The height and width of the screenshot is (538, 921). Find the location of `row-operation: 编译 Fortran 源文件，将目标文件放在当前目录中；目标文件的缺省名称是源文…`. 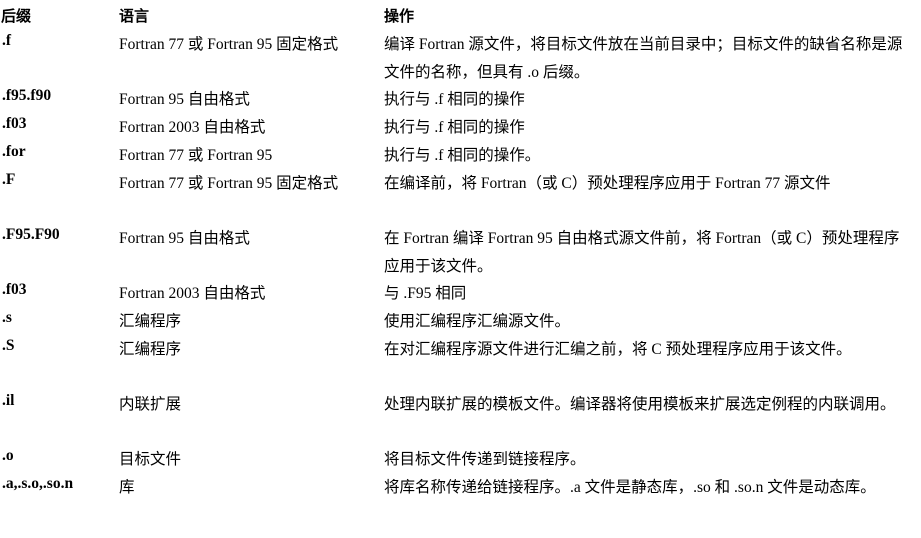

row-operation: 编译 Fortran 源文件，将目标文件放在当前目录中；目标文件的缺省名称是源文… is located at coordinates (643, 58).